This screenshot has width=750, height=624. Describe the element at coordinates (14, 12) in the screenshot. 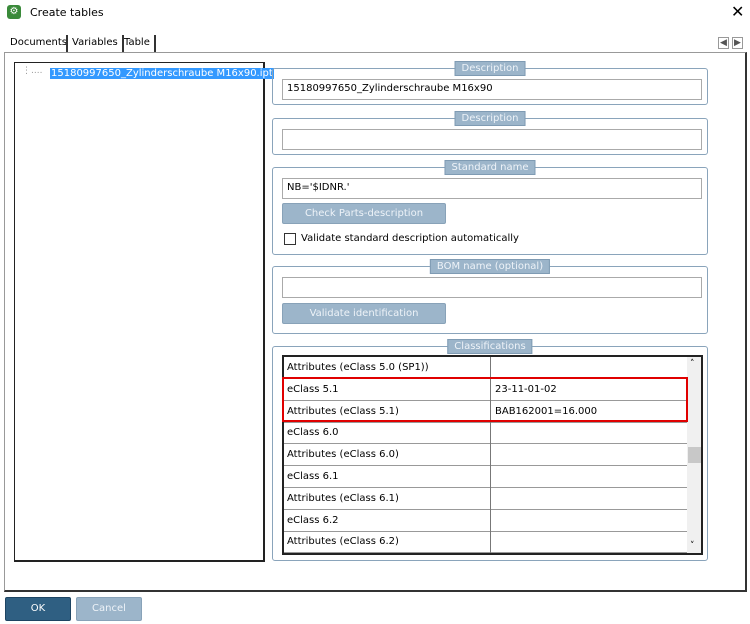

I see `app-icon: ⚙` at that location.